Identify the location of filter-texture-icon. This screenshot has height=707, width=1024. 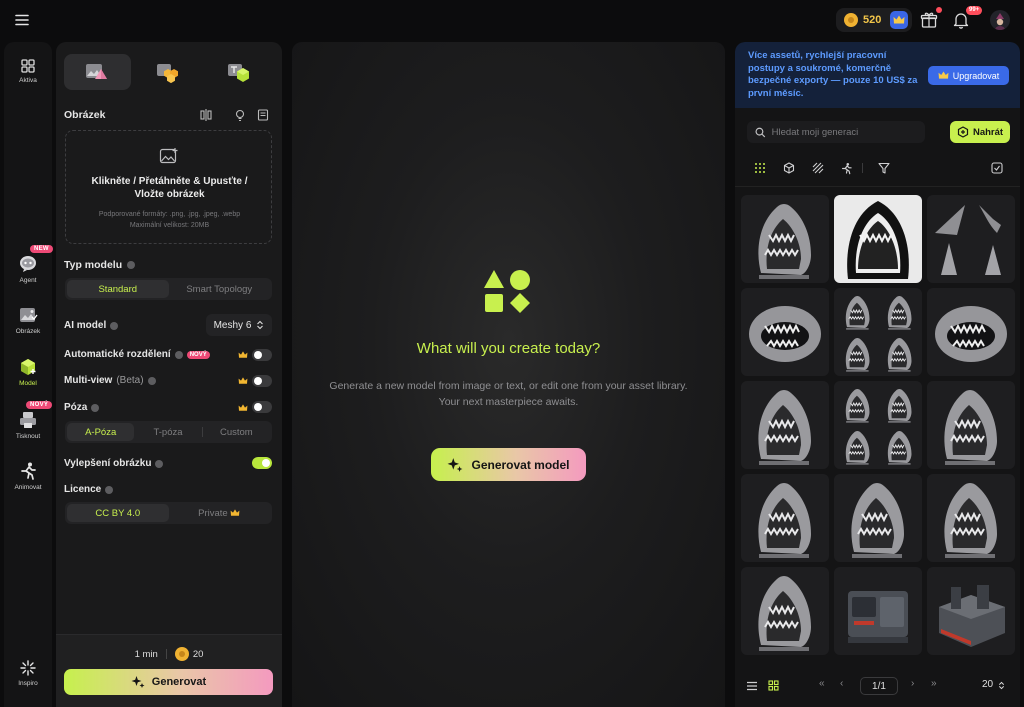
(818, 168).